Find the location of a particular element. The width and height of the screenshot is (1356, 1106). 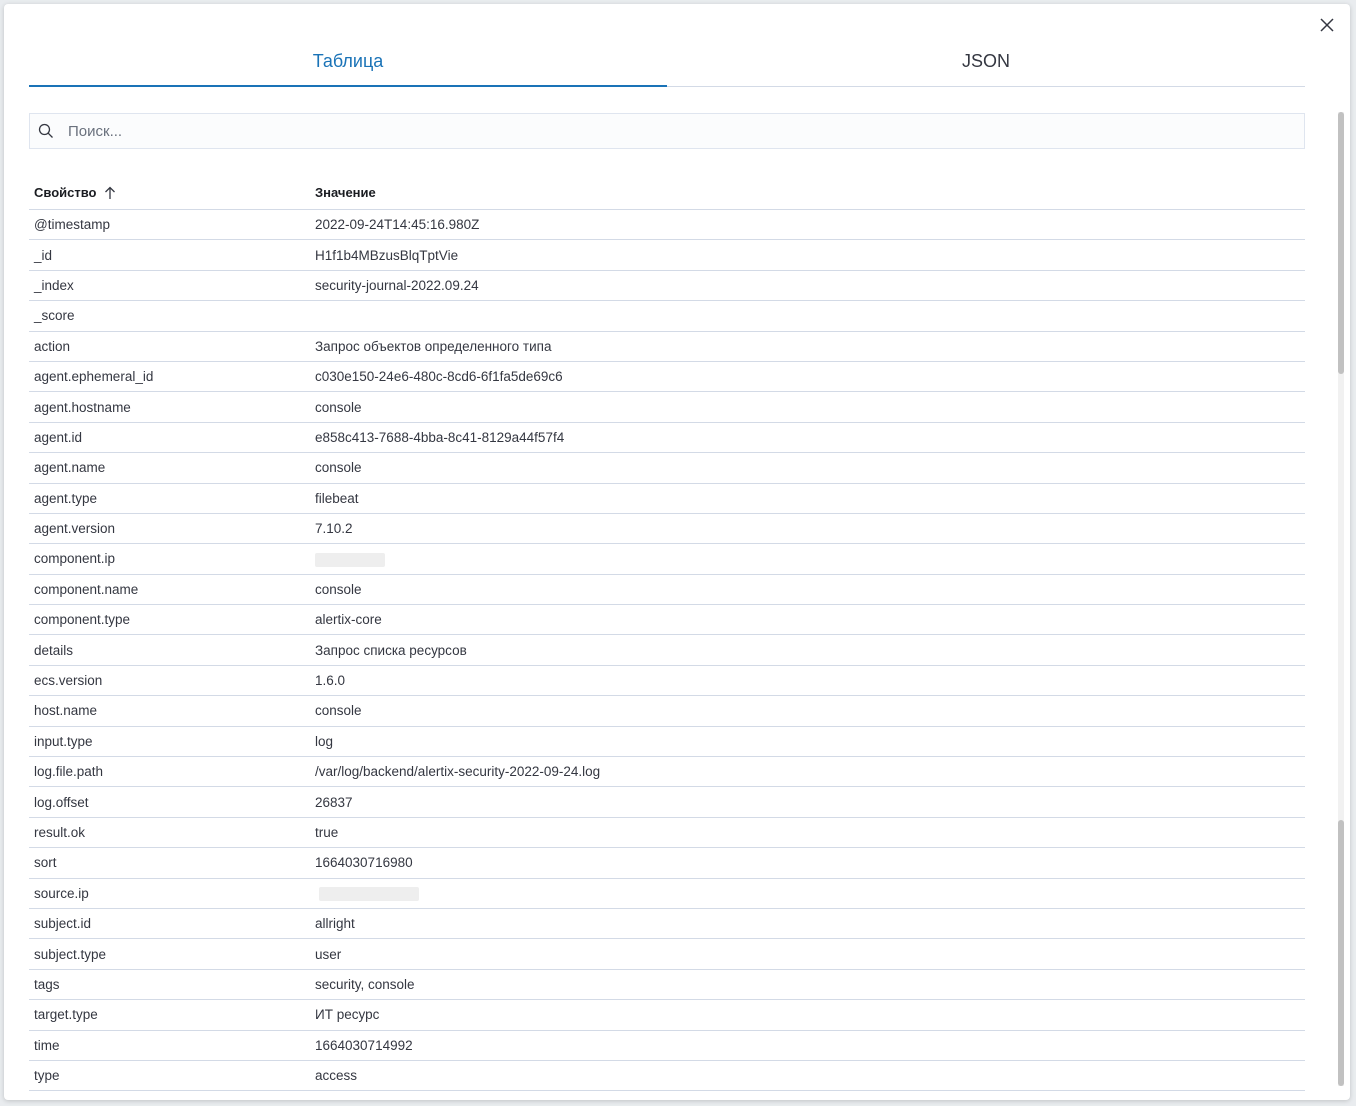

property-cell: @timestamp is located at coordinates (169, 225).